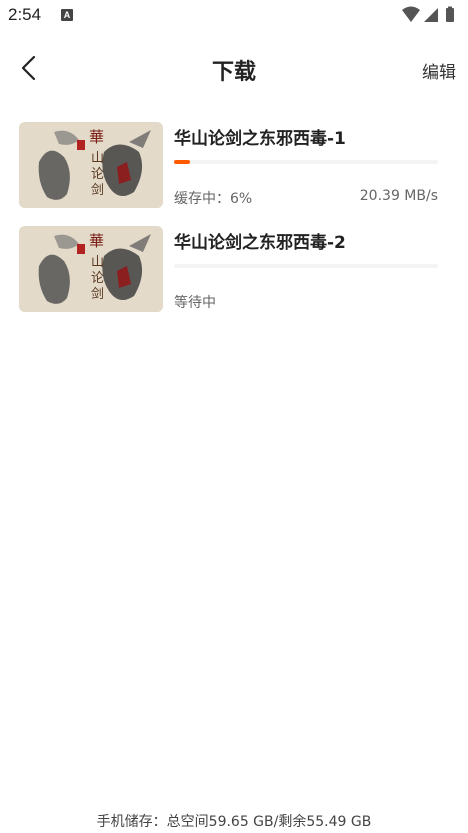  Describe the element at coordinates (450, 15) in the screenshot. I see `battery-icon` at that location.